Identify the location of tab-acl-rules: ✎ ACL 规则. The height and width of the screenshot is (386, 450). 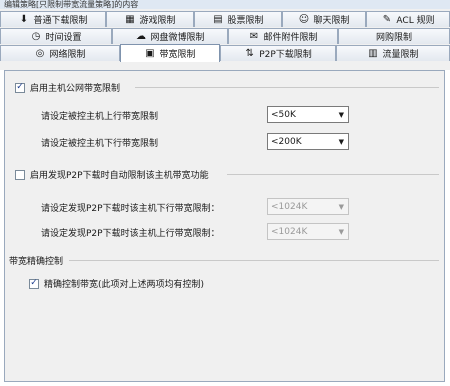
(408, 19).